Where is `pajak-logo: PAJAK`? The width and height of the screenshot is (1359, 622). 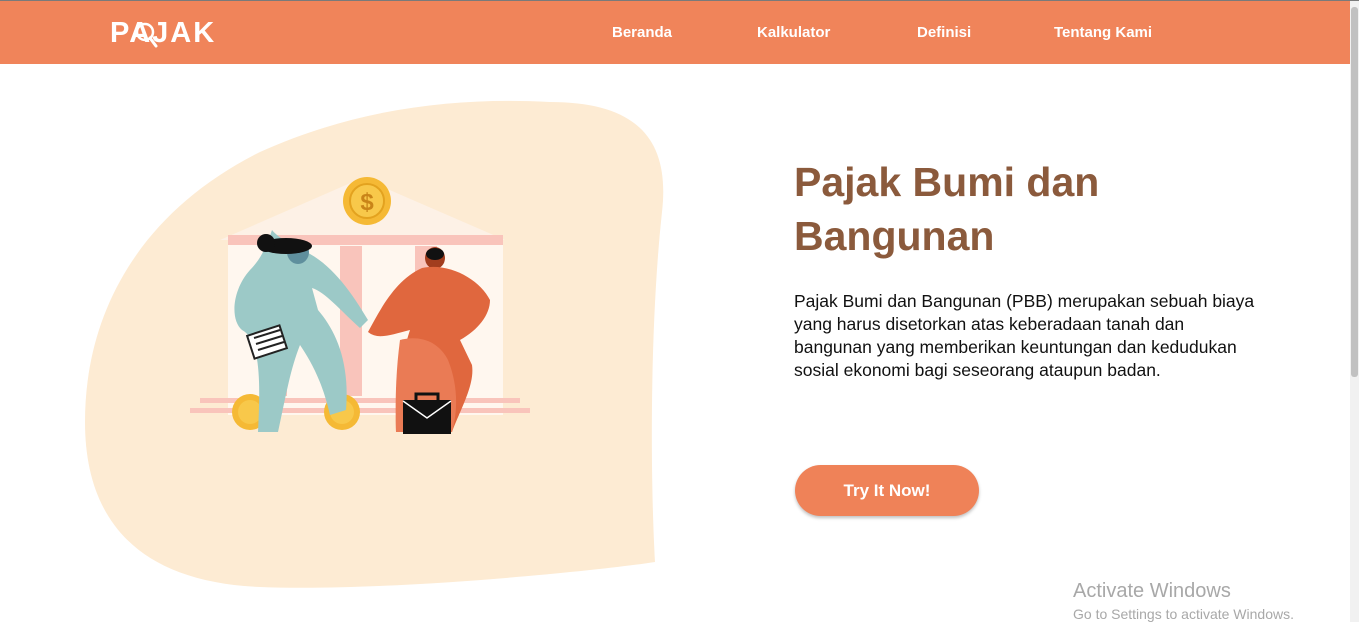
pajak-logo: PAJAK is located at coordinates (165, 33).